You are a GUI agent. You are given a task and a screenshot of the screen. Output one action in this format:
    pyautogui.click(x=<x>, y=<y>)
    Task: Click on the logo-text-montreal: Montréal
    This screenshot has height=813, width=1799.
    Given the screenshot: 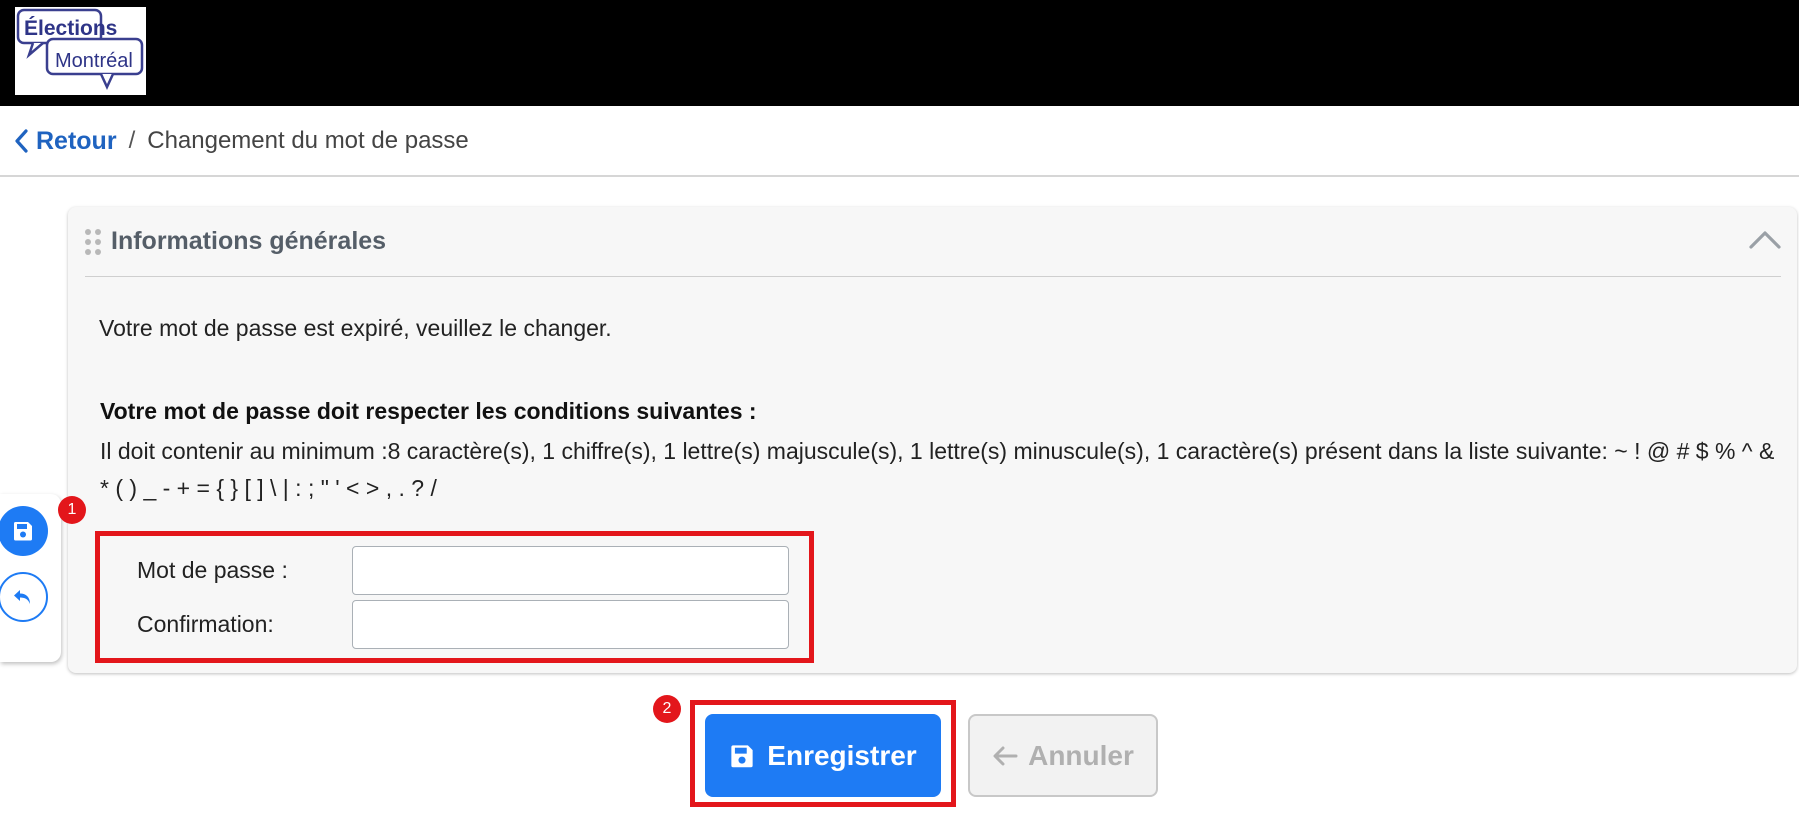 What is the action you would take?
    pyautogui.click(x=94, y=61)
    